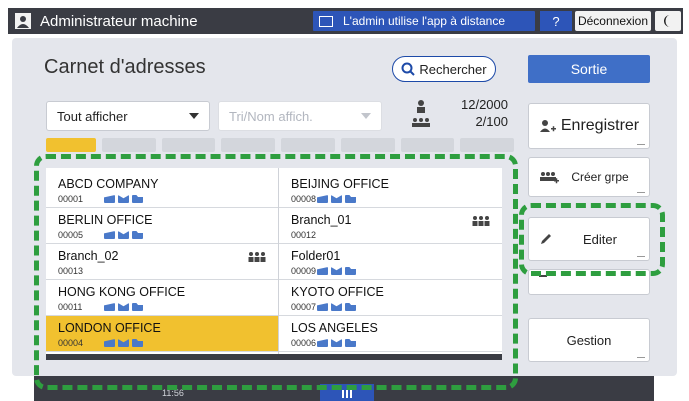 This screenshot has height=401, width=689. What do you see at coordinates (491, 121) in the screenshot?
I see `group-count: 2/100` at bounding box center [491, 121].